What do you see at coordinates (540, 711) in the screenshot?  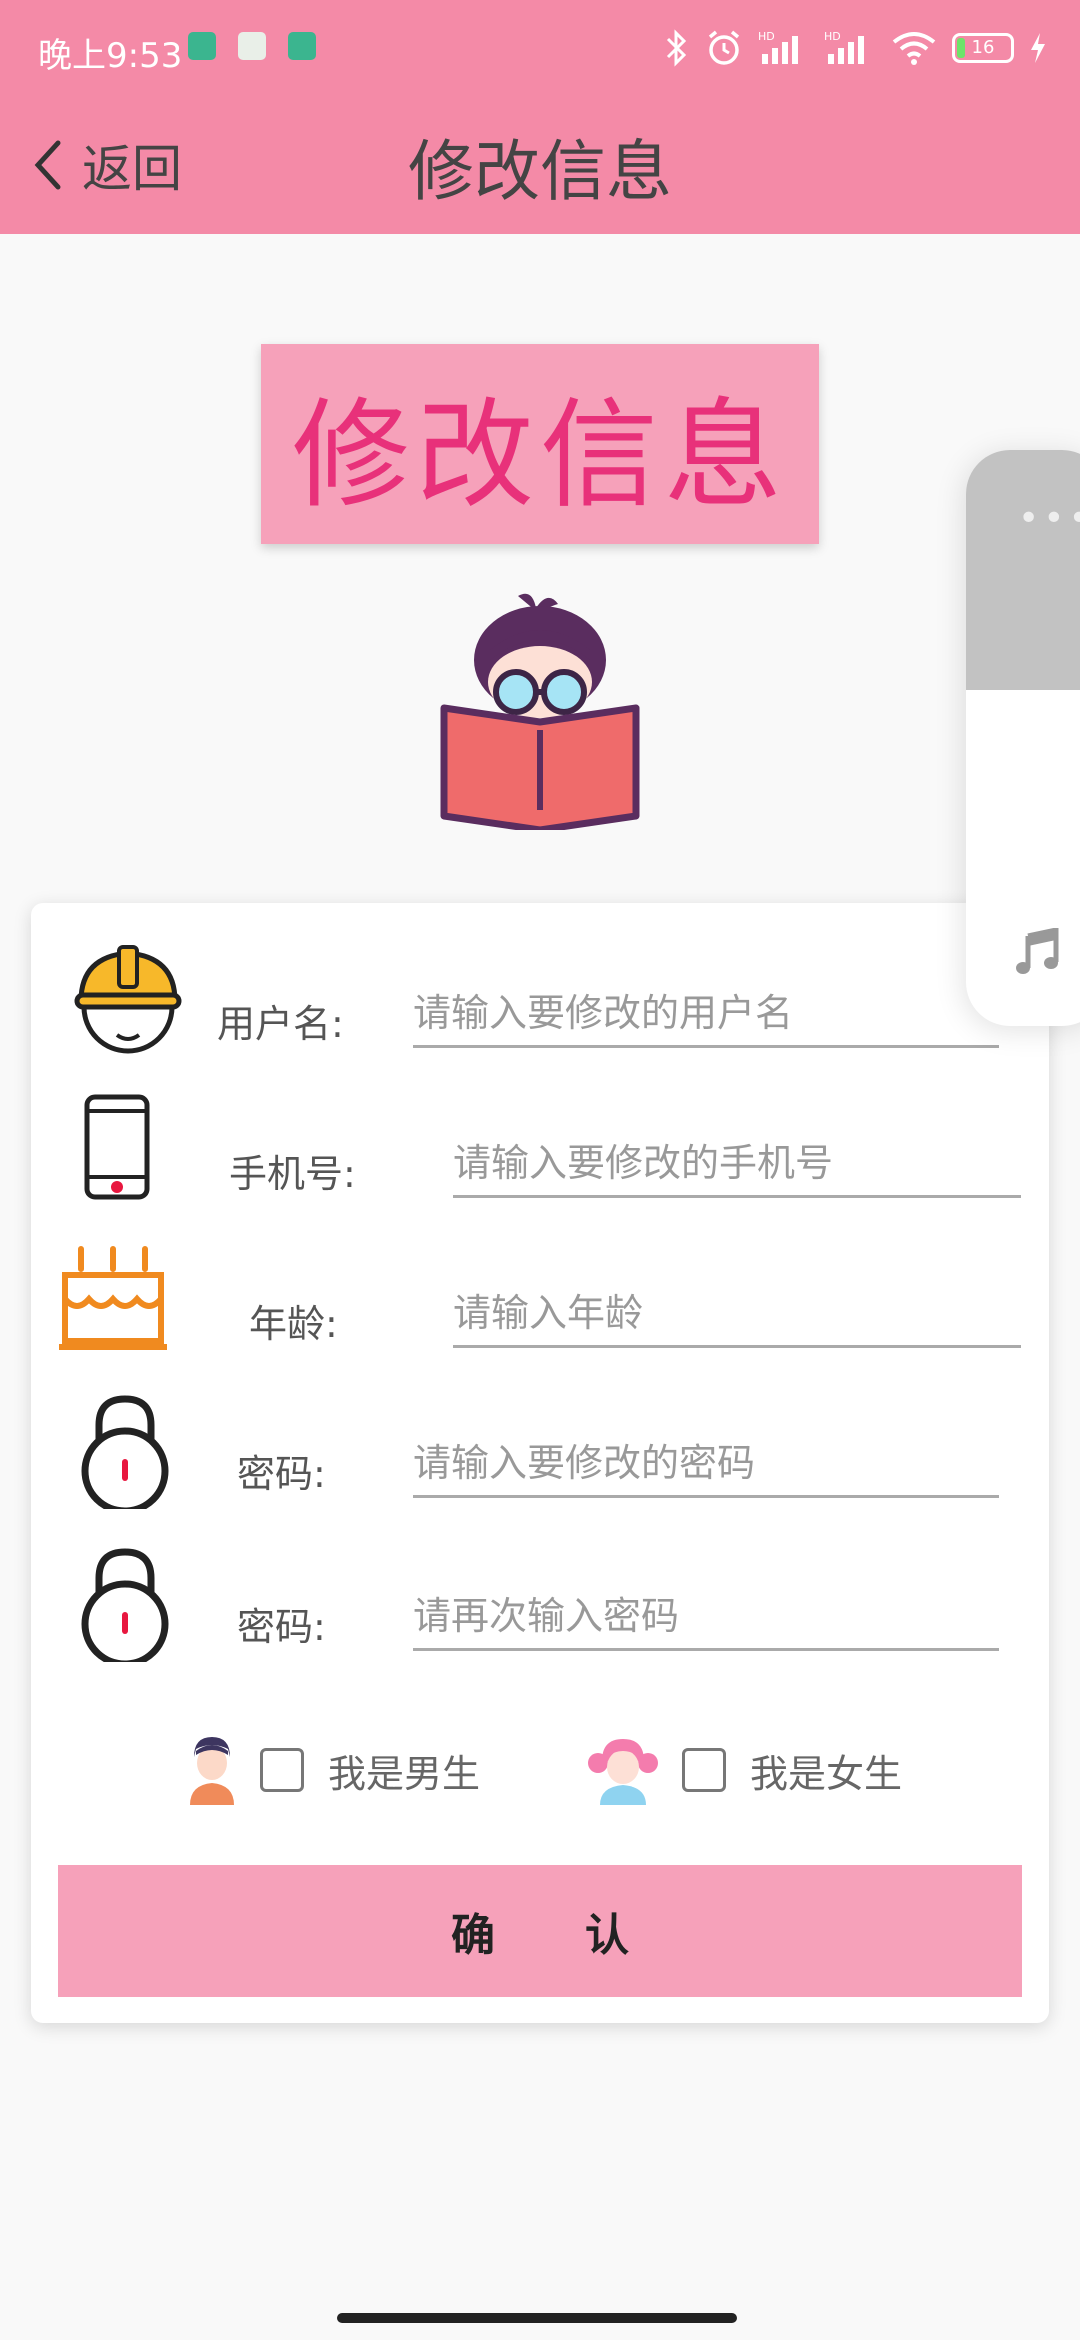 I see `reading-girl-illustration` at bounding box center [540, 711].